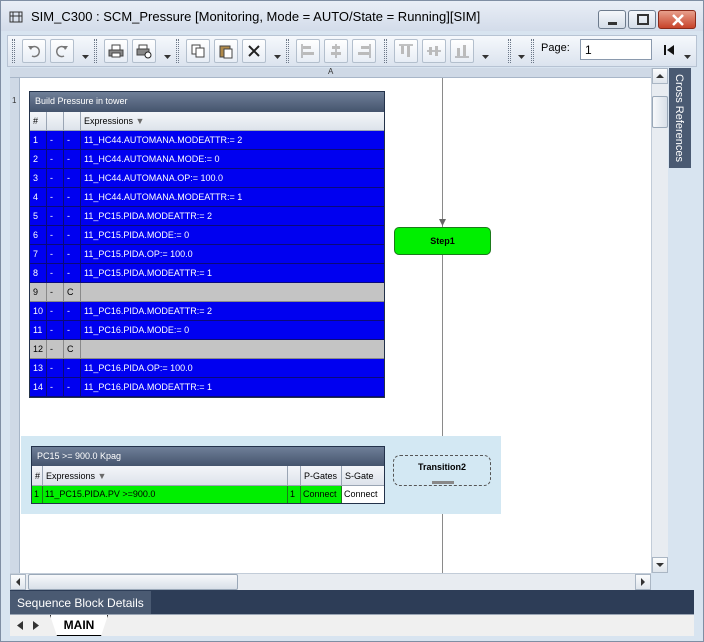 The height and width of the screenshot is (642, 704). What do you see at coordinates (363, 494) in the screenshot?
I see `row-s-gate: Connect` at bounding box center [363, 494].